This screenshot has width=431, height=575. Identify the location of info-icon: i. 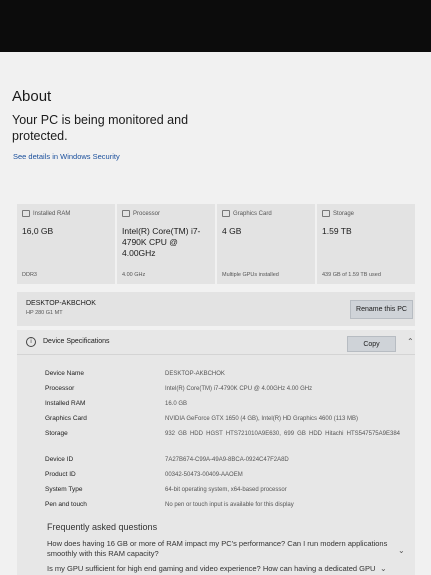
(31, 342).